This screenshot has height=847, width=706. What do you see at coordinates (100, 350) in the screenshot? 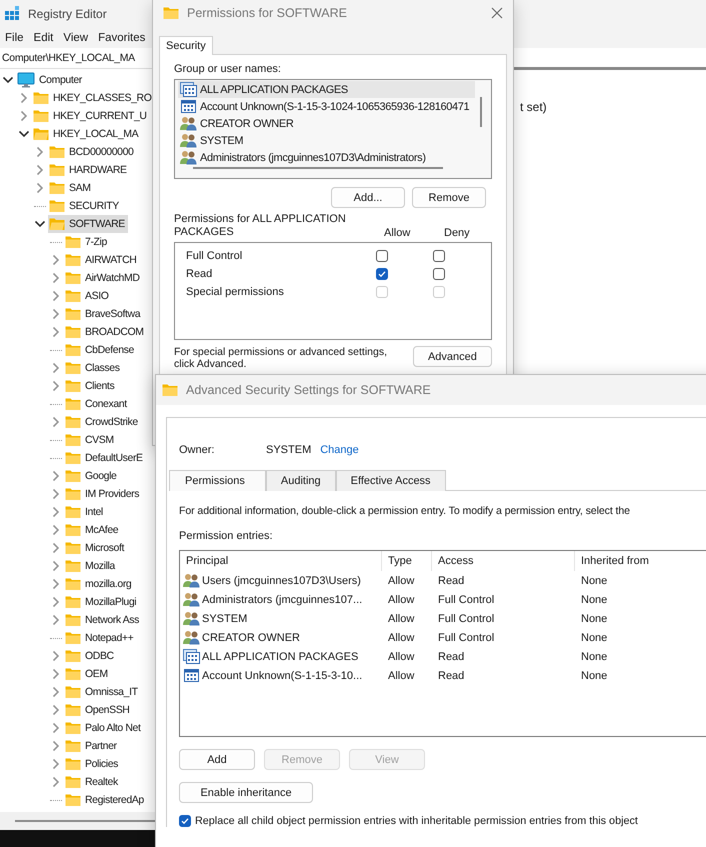
I see `tree-node: CbDefense` at bounding box center [100, 350].